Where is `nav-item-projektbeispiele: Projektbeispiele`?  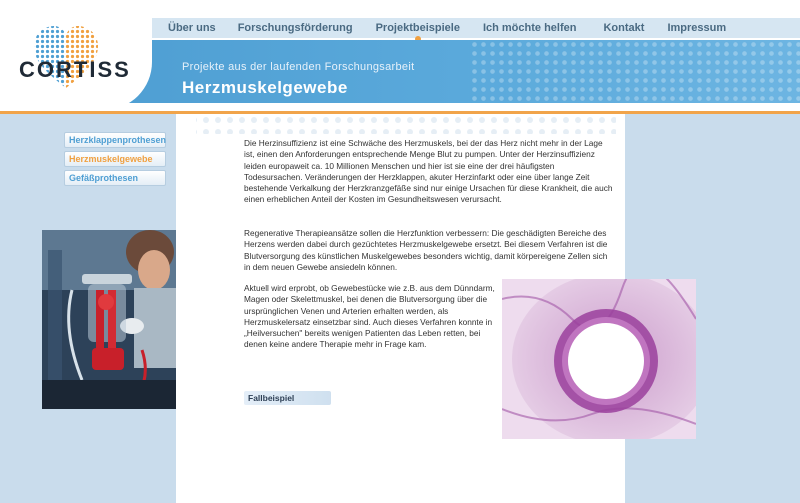
nav-item-projektbeispiele: Projektbeispiele is located at coordinates (418, 30).